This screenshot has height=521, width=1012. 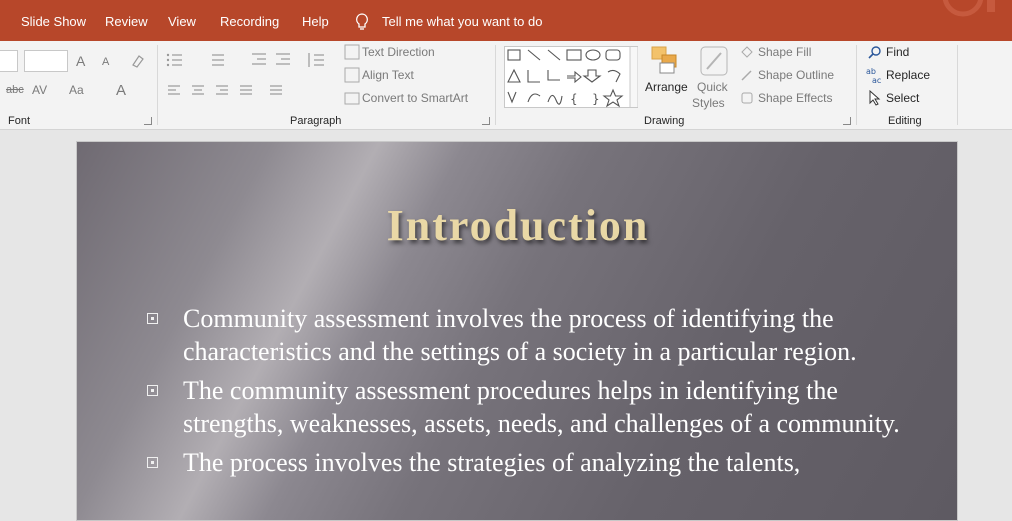 What do you see at coordinates (902, 98) in the screenshot?
I see `select-button: Select` at bounding box center [902, 98].